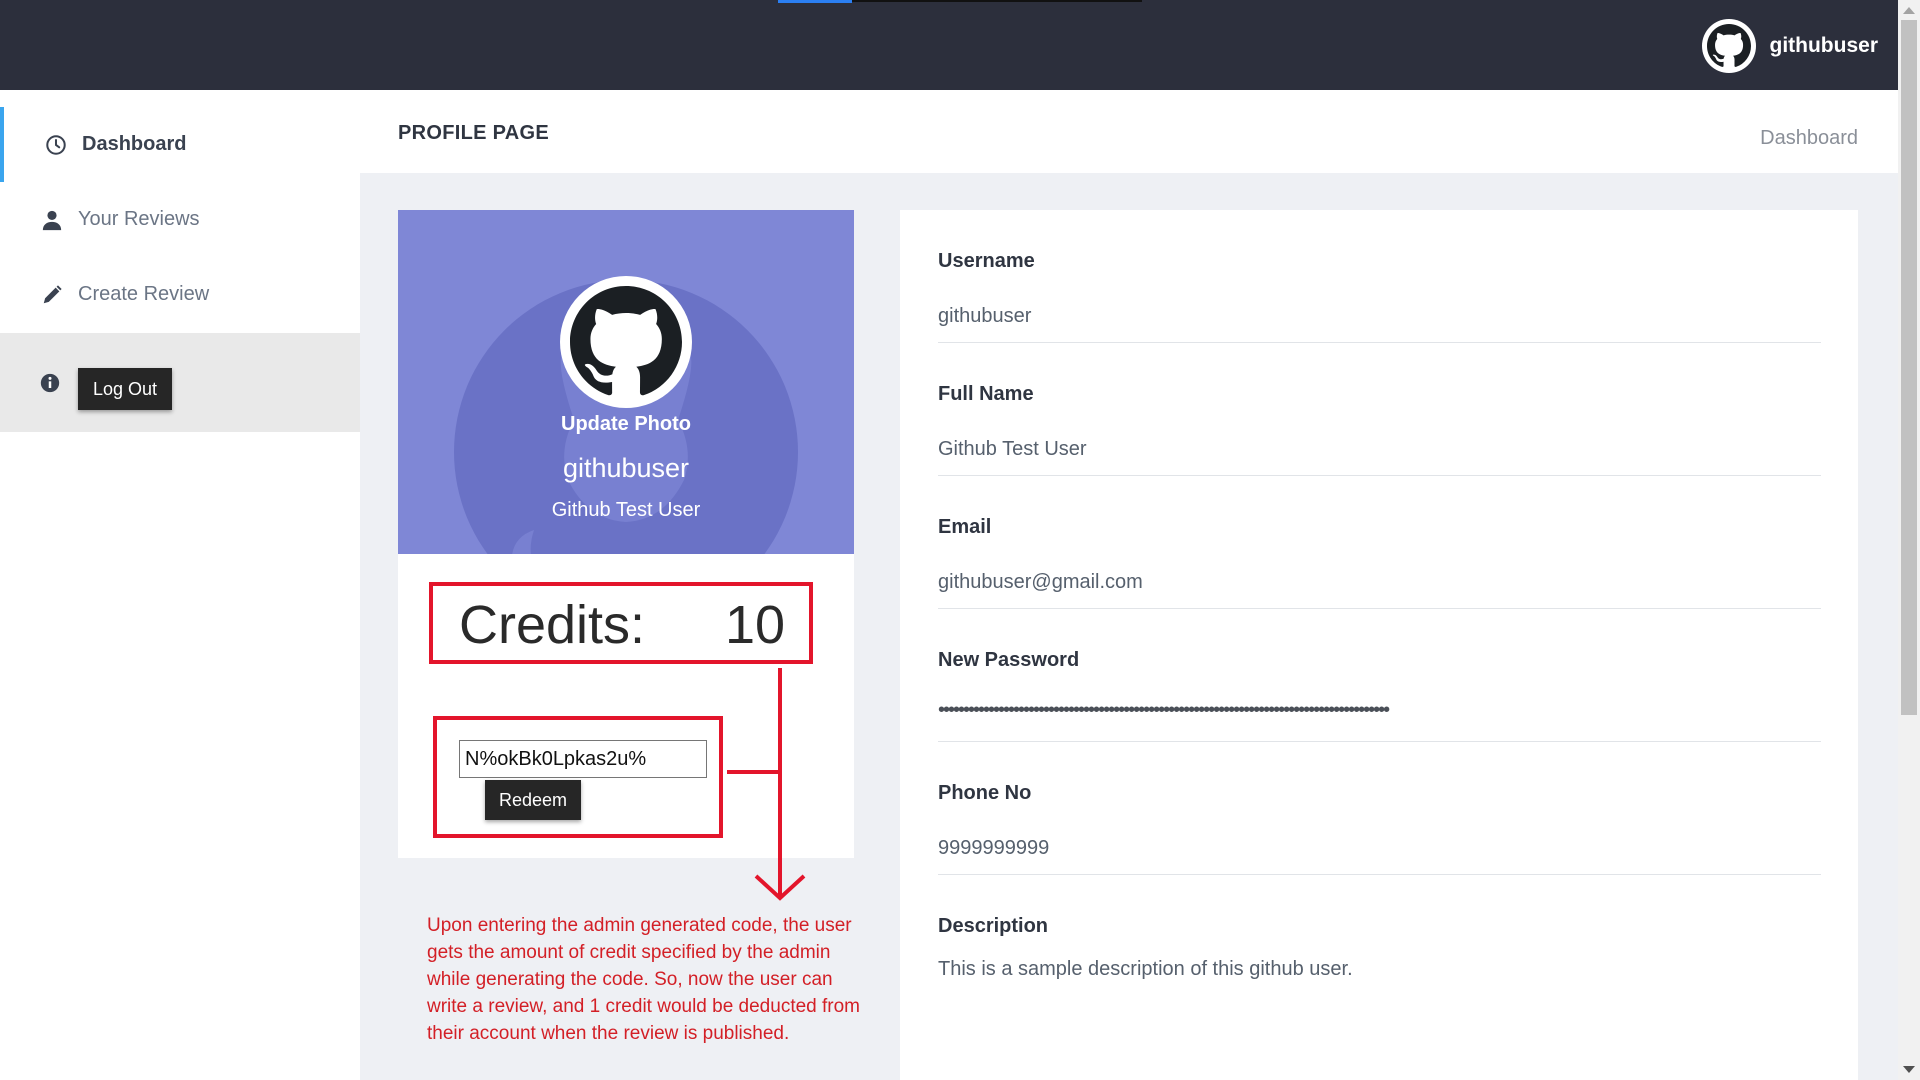 This screenshot has height=1080, width=1920. What do you see at coordinates (626, 510) in the screenshot?
I see `profile-full-name: Github Test User` at bounding box center [626, 510].